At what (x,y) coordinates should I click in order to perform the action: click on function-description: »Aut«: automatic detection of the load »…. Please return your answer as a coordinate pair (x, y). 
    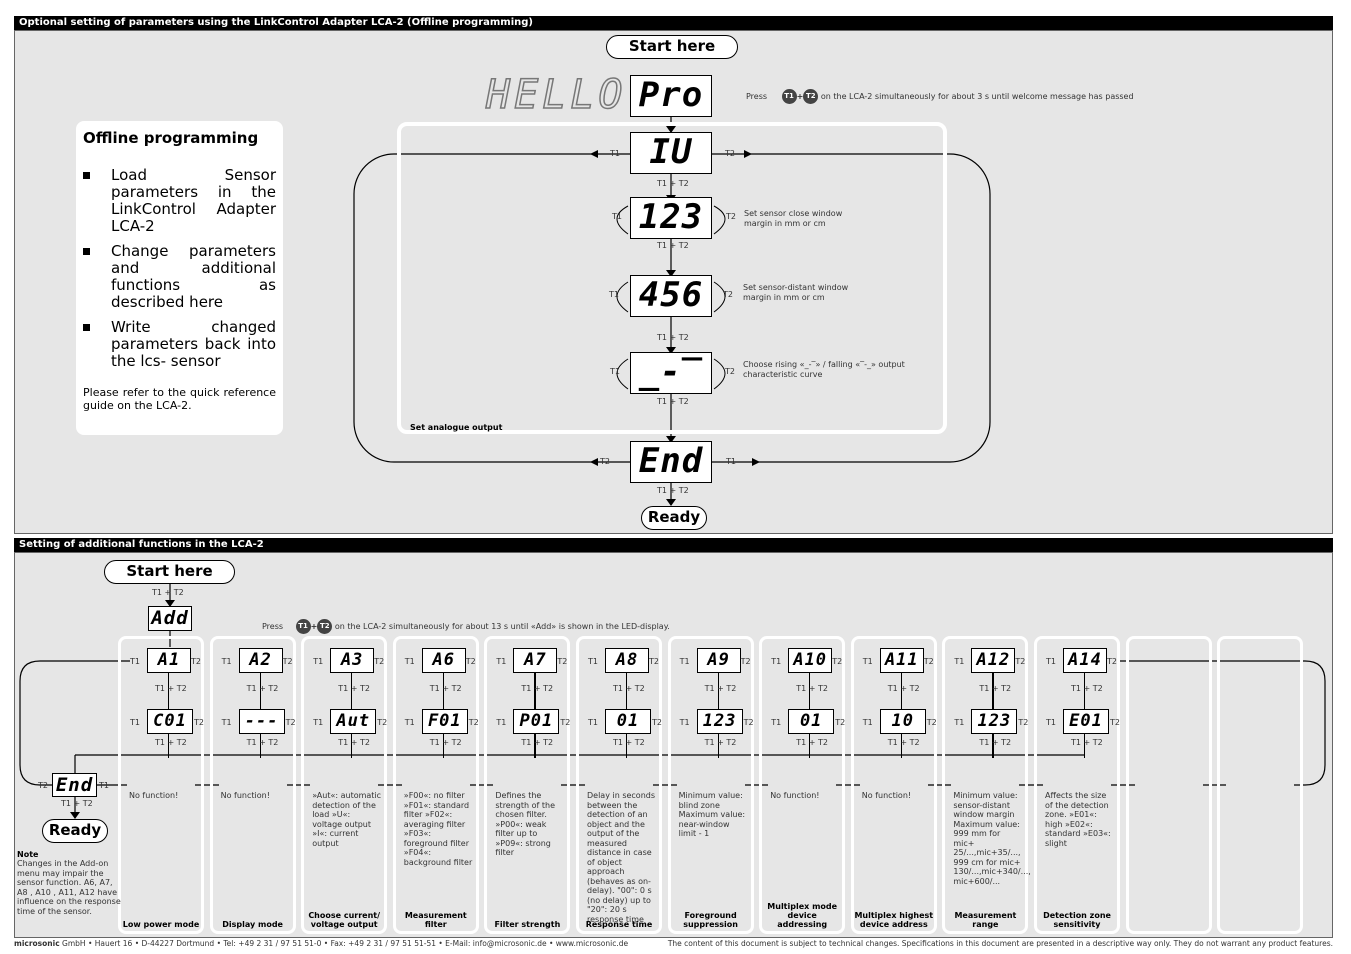
    Looking at the image, I should click on (347, 819).